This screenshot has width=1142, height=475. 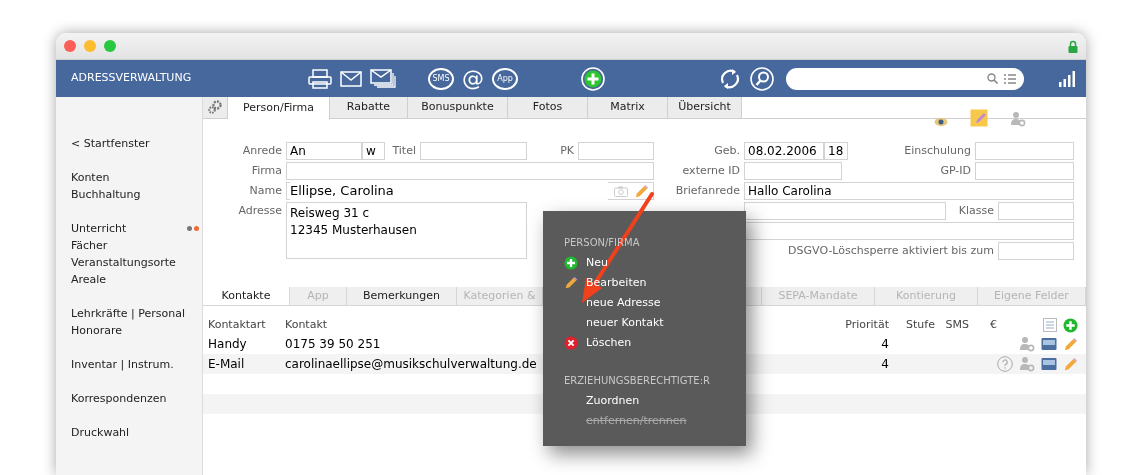 What do you see at coordinates (602, 401) in the screenshot?
I see `menu-item: Zuordnen` at bounding box center [602, 401].